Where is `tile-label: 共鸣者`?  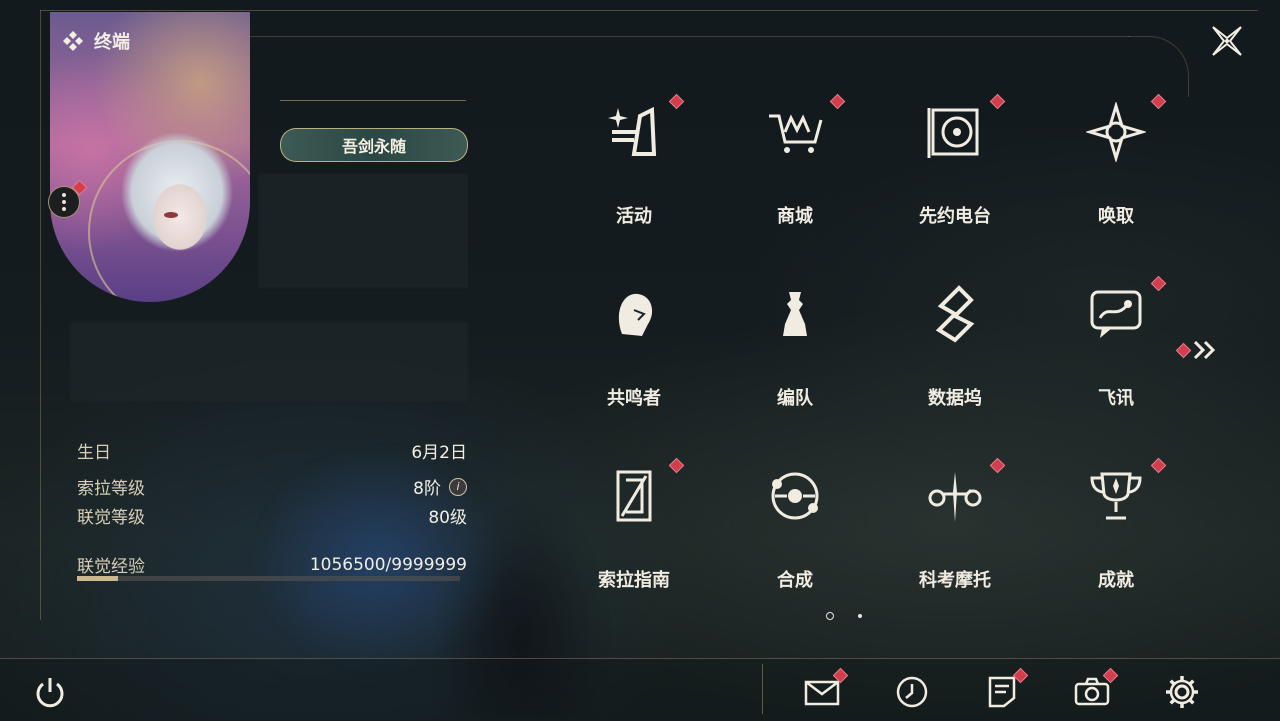 tile-label: 共鸣者 is located at coordinates (634, 398).